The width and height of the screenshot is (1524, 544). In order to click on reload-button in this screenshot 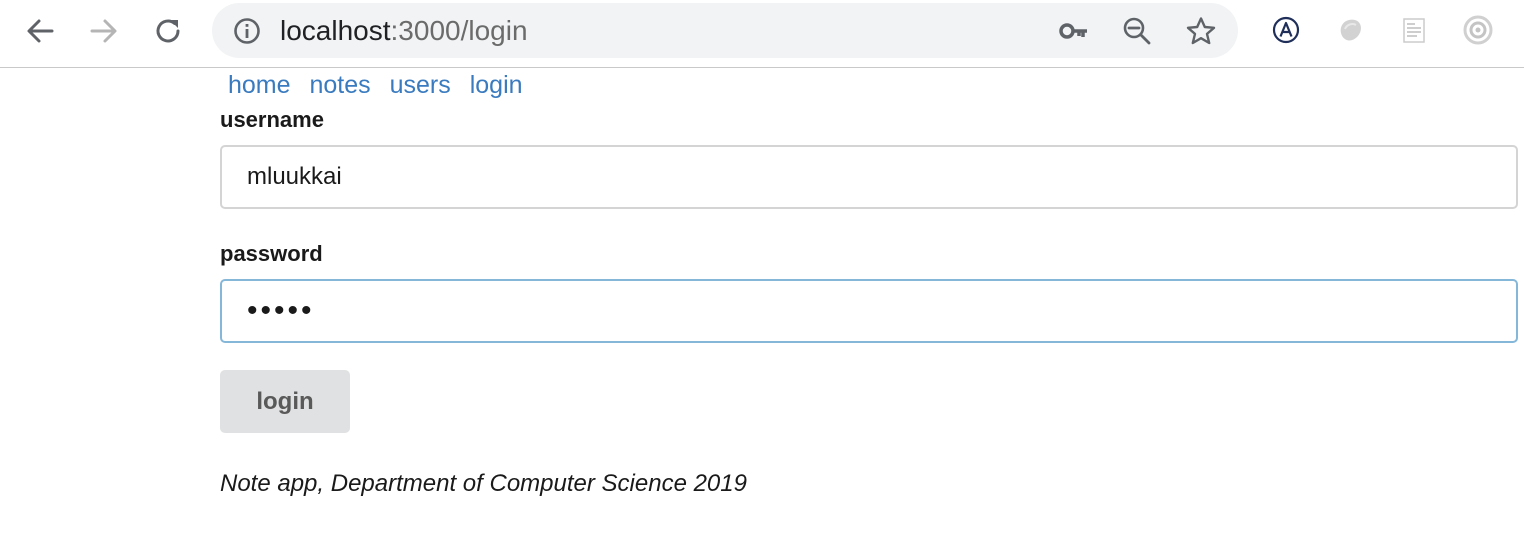, I will do `click(168, 31)`.